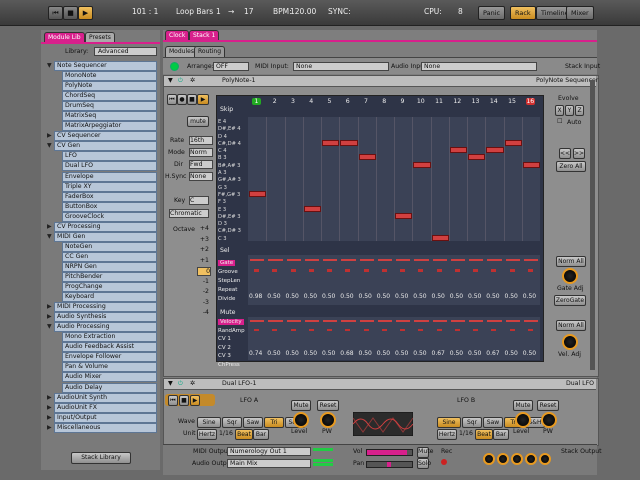 The width and height of the screenshot is (640, 480). What do you see at coordinates (170, 80) in the screenshot?
I see `collapse-icon: ▼` at bounding box center [170, 80].